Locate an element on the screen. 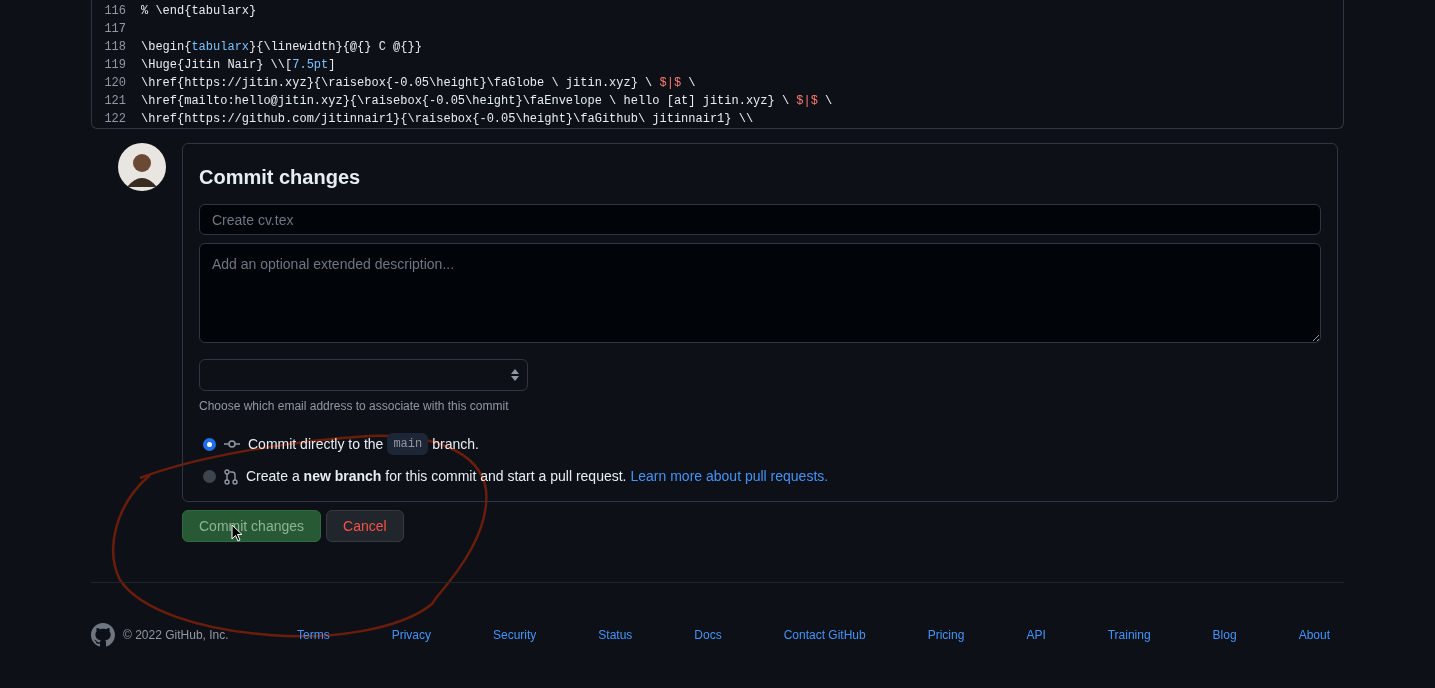 The width and height of the screenshot is (1435, 688). footer-link: Status is located at coordinates (615, 635).